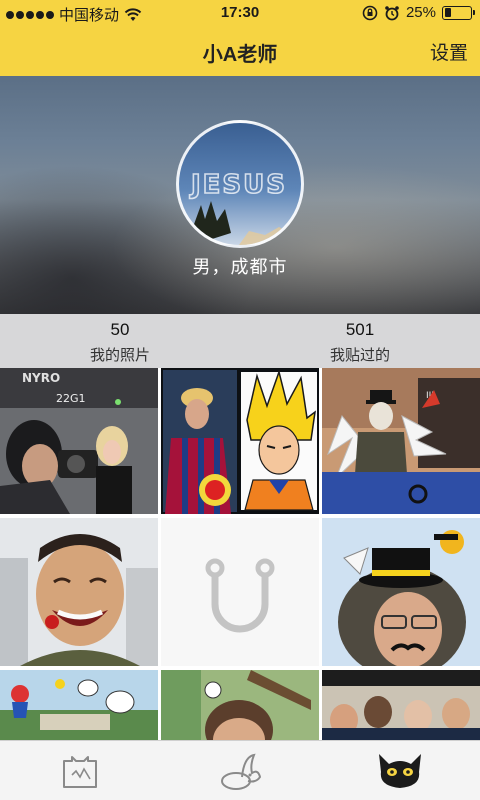 This screenshot has height=800, width=480. I want to click on alarm-icon, so click(392, 12).